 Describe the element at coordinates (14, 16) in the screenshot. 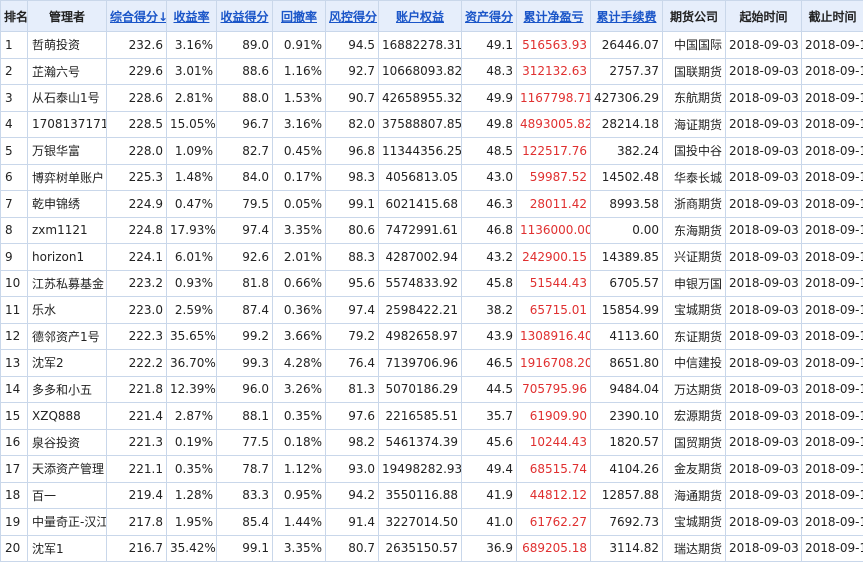

I see `header-rank: 排名` at that location.